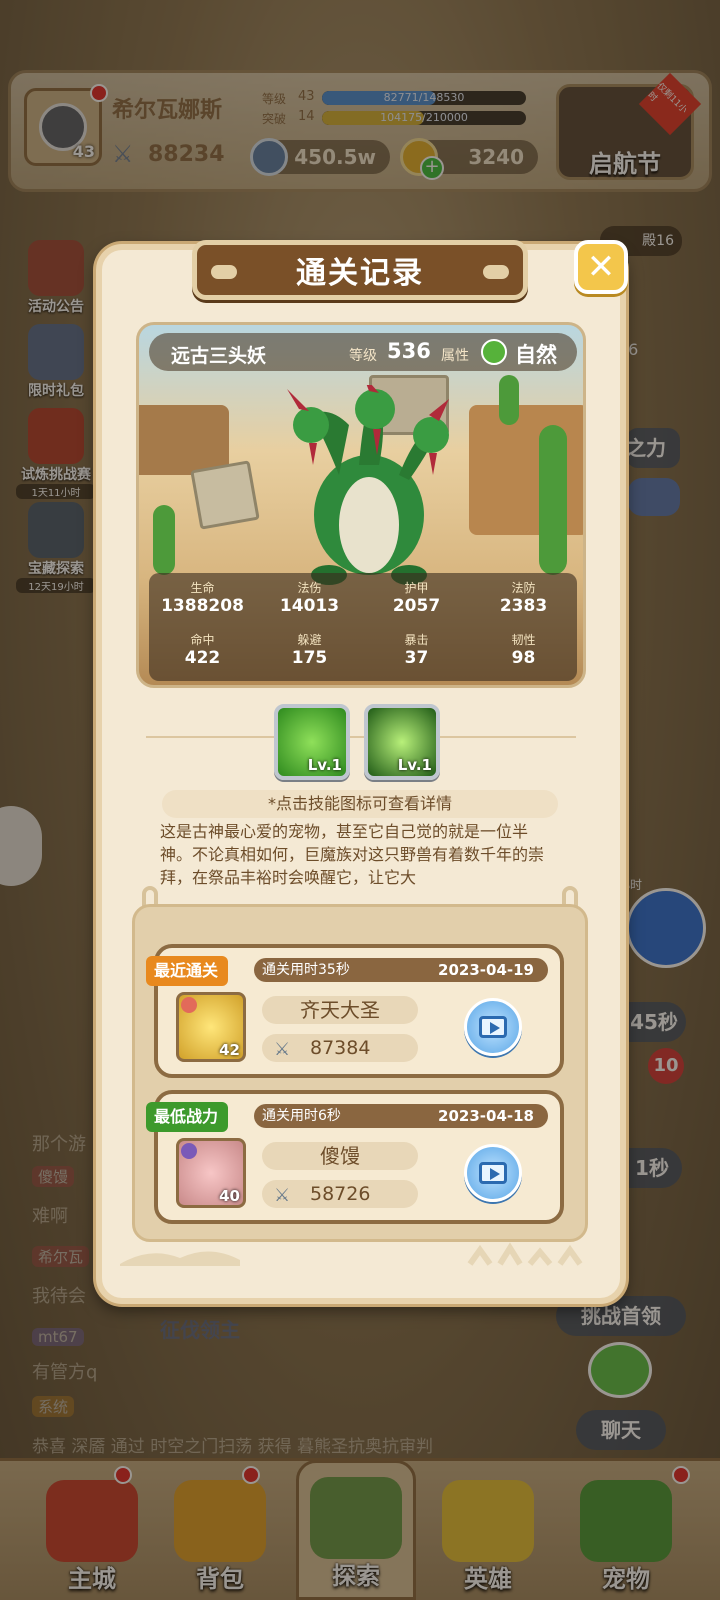  I want to click on stat-label: 法防, so click(523, 588).